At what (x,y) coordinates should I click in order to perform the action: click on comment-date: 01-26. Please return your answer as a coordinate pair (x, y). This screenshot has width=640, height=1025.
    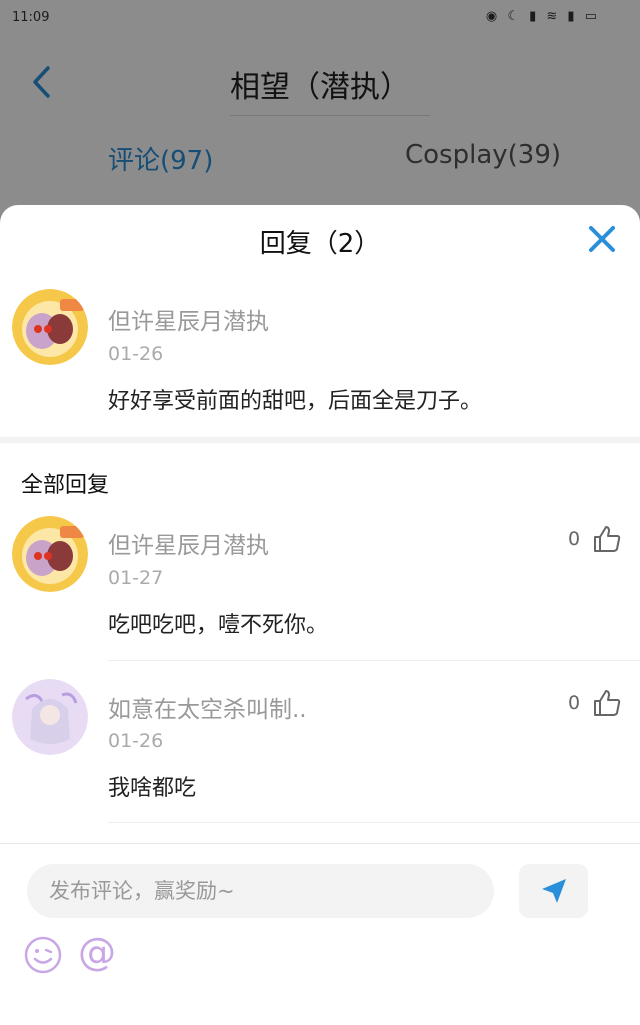
    Looking at the image, I should click on (136, 354).